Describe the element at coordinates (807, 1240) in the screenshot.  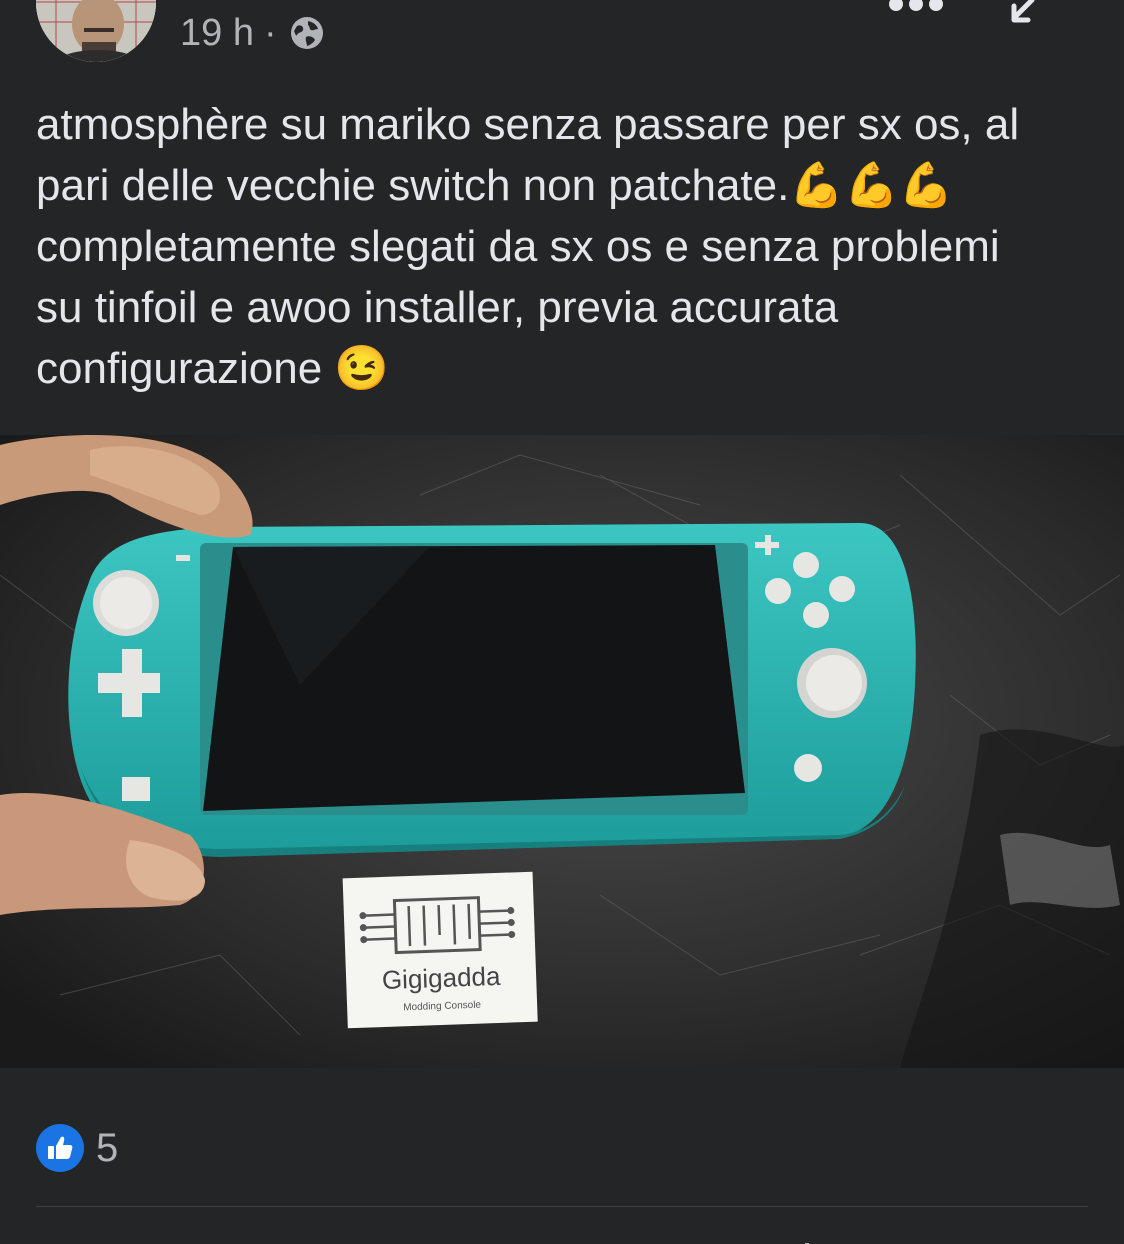
I see `share-action-icon` at that location.